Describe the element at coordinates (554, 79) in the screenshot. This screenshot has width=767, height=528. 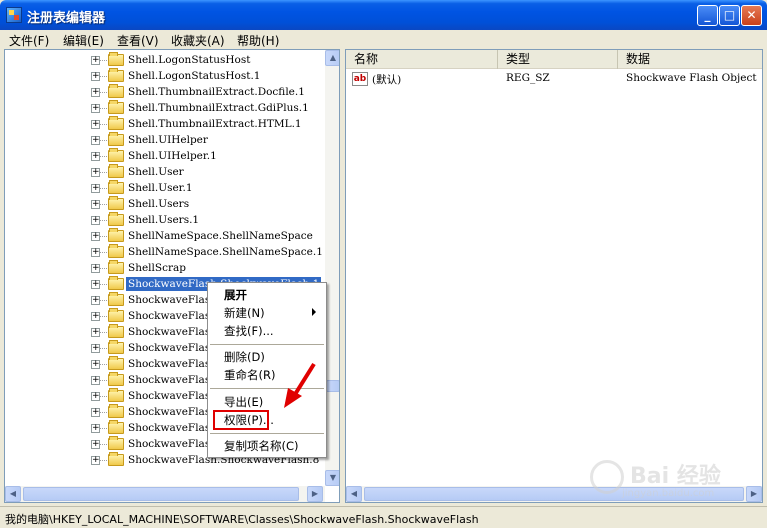
I see `list-item: ab (默认) REG_SZ Shockwave Flash Object` at that location.